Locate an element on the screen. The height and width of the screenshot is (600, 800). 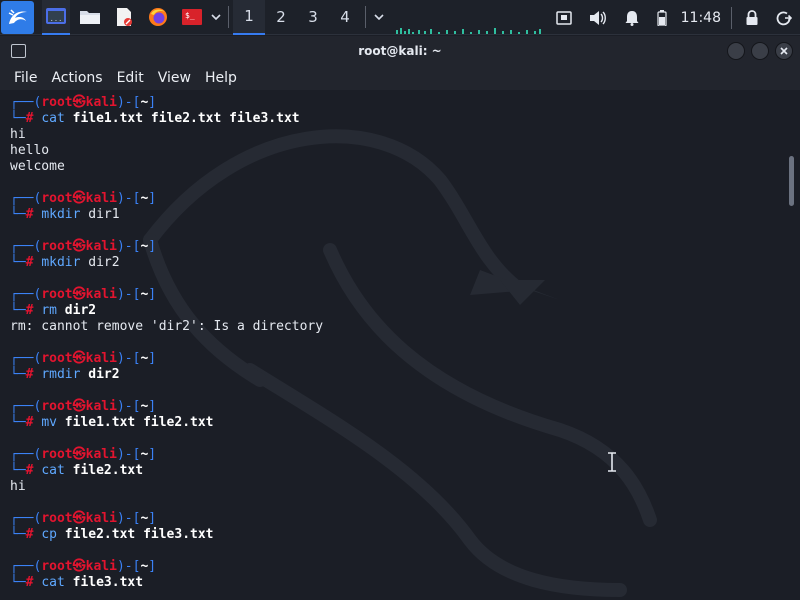
close-button is located at coordinates (784, 51).